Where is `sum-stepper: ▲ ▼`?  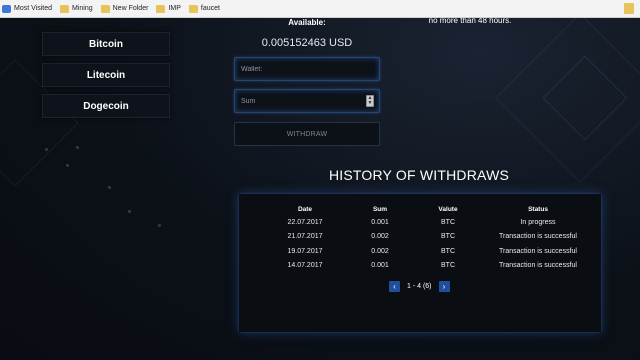 sum-stepper: ▲ ▼ is located at coordinates (370, 101).